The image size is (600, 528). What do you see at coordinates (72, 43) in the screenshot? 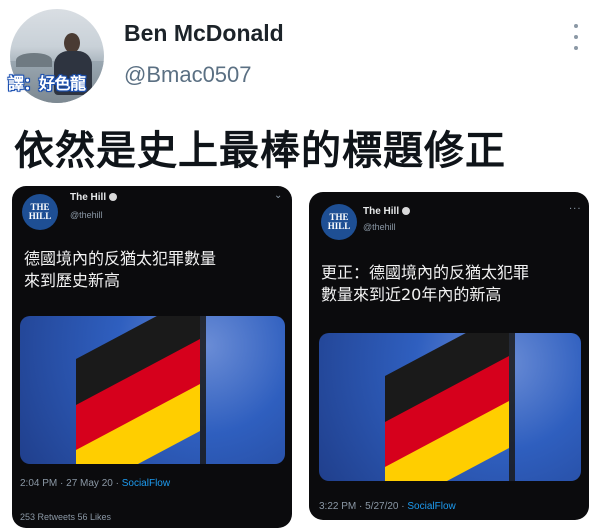
I see `avatar-person-head` at bounding box center [72, 43].